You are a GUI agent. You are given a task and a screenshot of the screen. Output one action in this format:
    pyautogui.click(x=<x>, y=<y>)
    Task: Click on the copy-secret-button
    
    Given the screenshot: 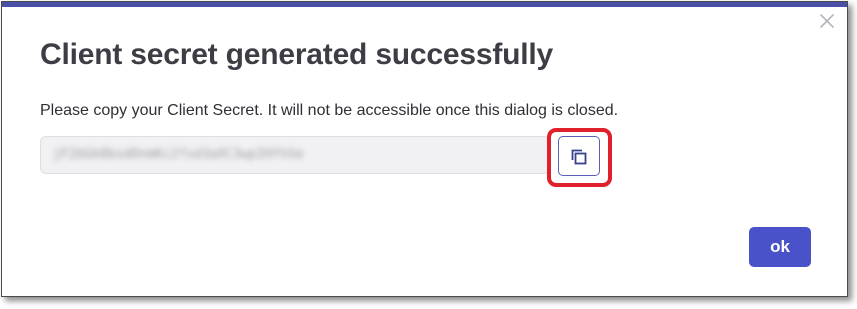 What is the action you would take?
    pyautogui.click(x=579, y=156)
    